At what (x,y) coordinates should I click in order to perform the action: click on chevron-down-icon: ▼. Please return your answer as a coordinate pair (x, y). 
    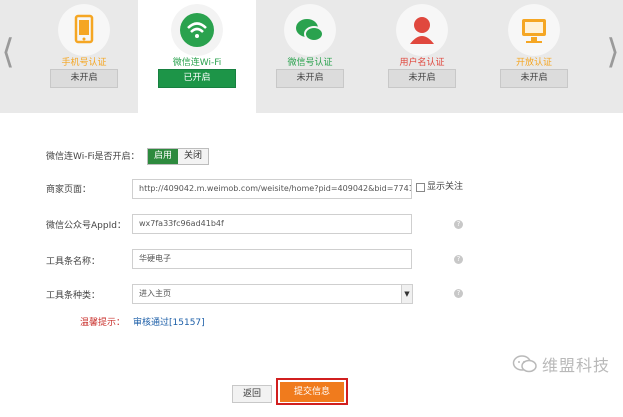
    Looking at the image, I should click on (406, 294).